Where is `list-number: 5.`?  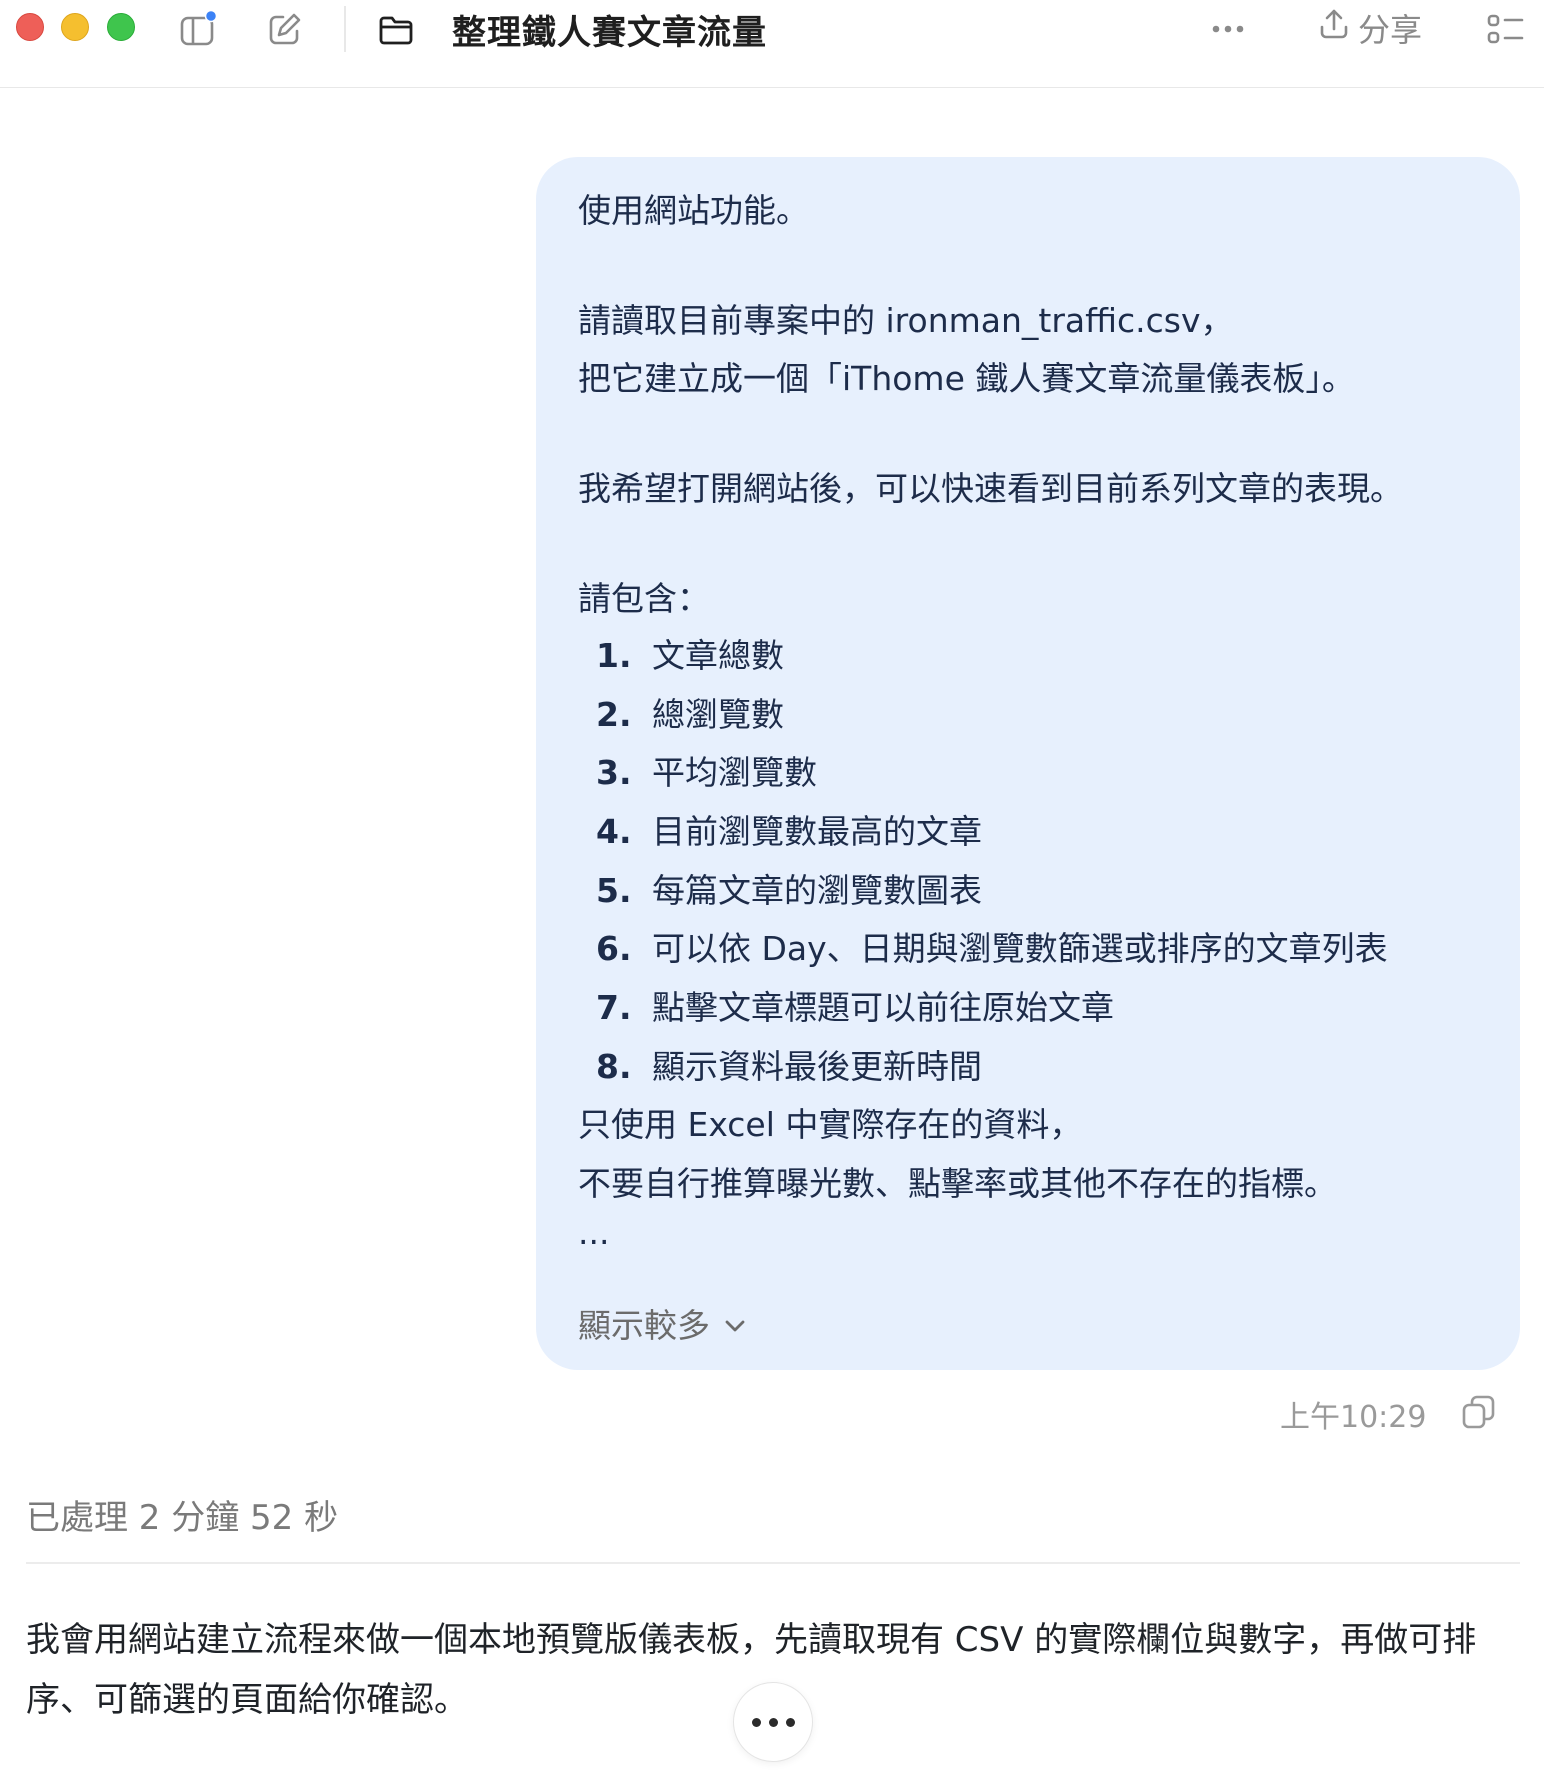
list-number: 5. is located at coordinates (614, 890).